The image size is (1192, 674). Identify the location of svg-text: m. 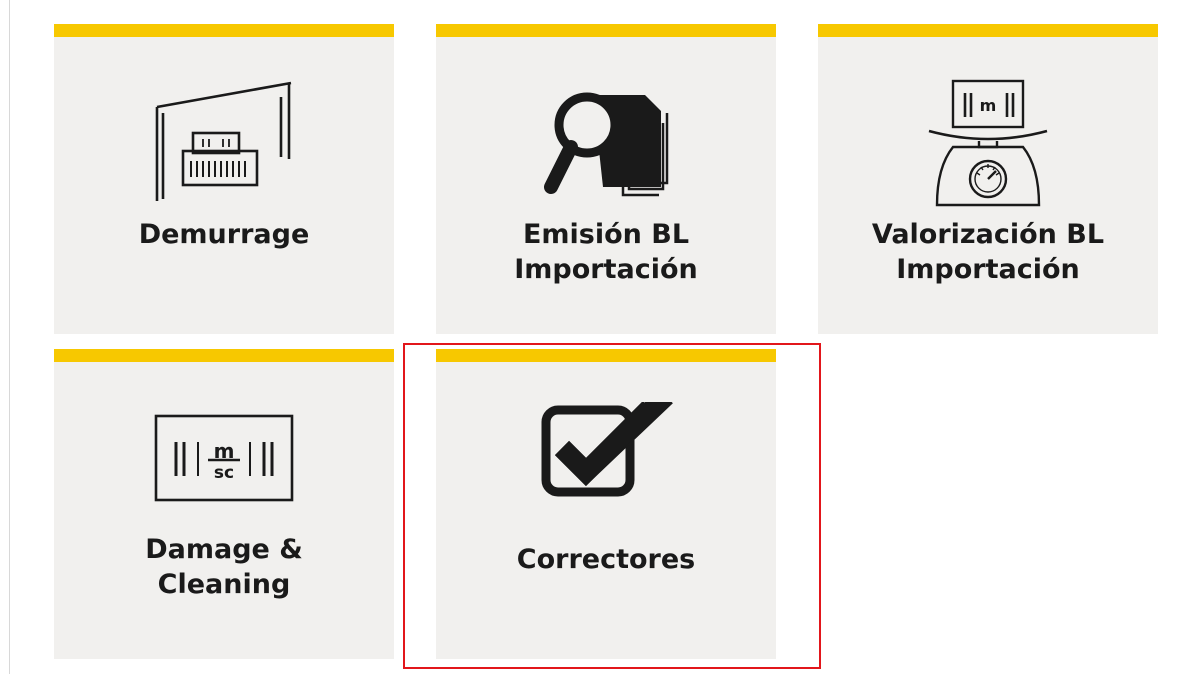
(988, 105).